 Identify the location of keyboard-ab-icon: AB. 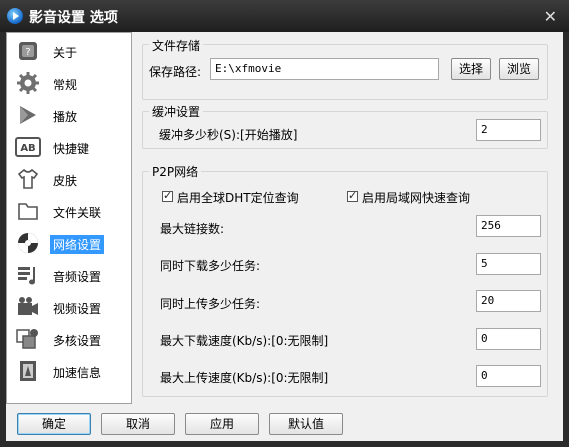
(28, 147).